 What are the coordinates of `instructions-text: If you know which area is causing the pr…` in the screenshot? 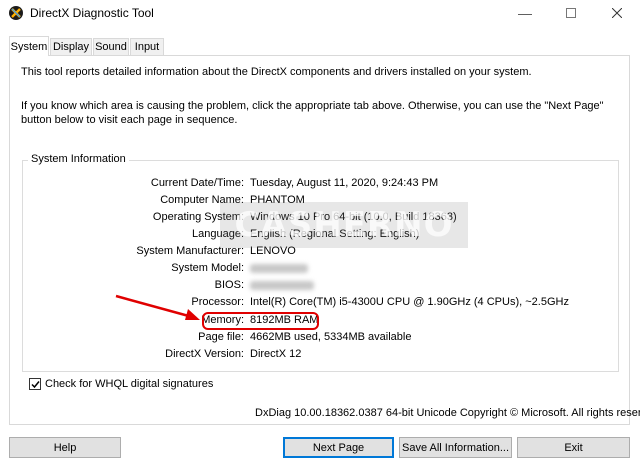 It's located at (312, 113).